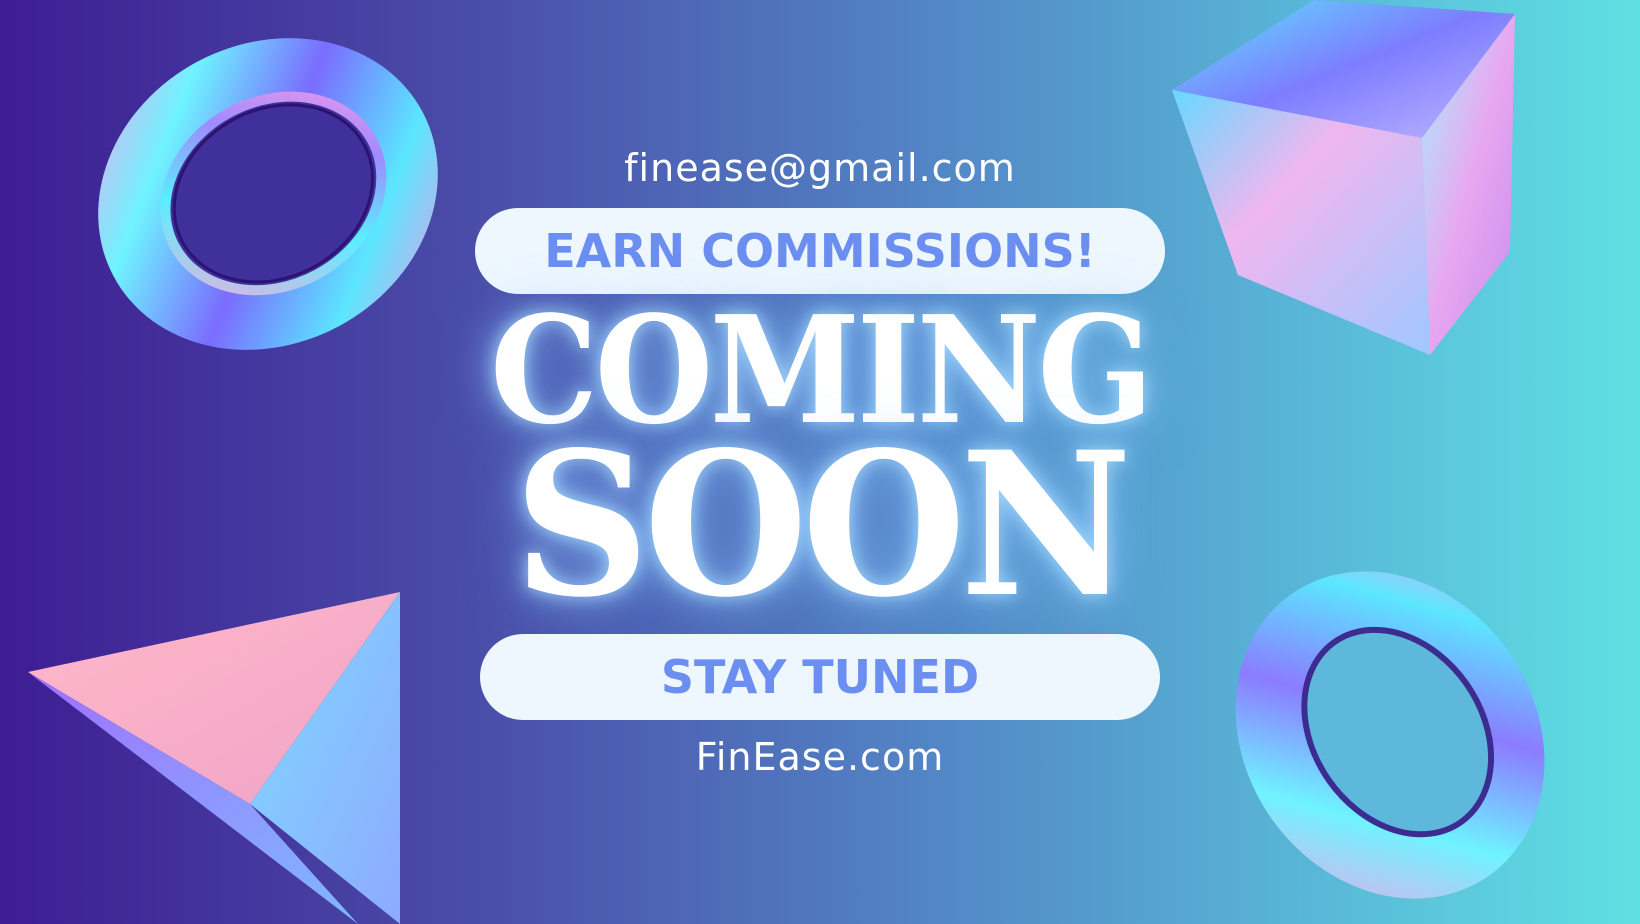 The width and height of the screenshot is (1640, 924). Describe the element at coordinates (820, 757) in the screenshot. I see `website-url: FinEase.com` at that location.